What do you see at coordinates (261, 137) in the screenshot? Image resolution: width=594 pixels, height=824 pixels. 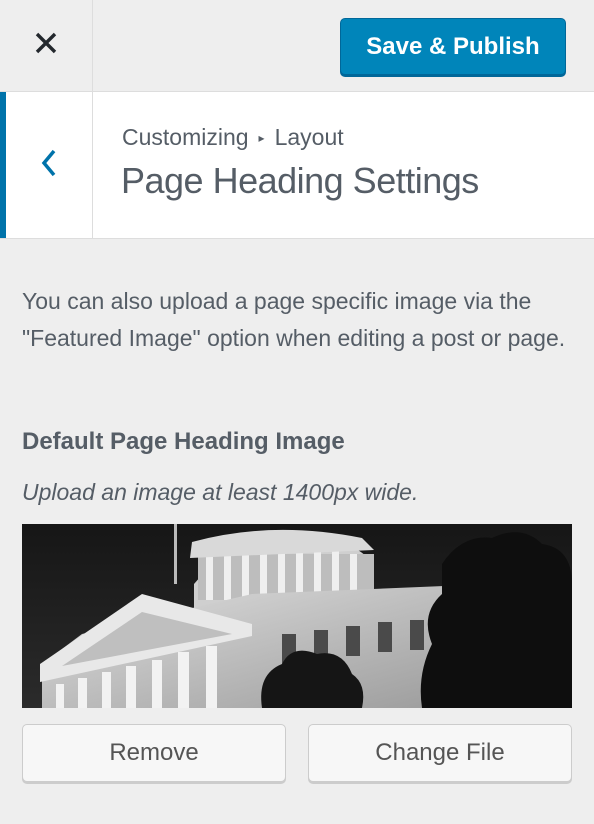 I see `triangle-right-icon: ▸` at bounding box center [261, 137].